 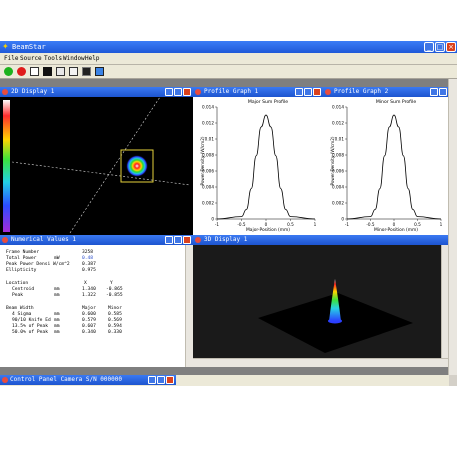 I want to click on peak-row: Peak mm 1.322 -0.855, so click(x=64, y=296).